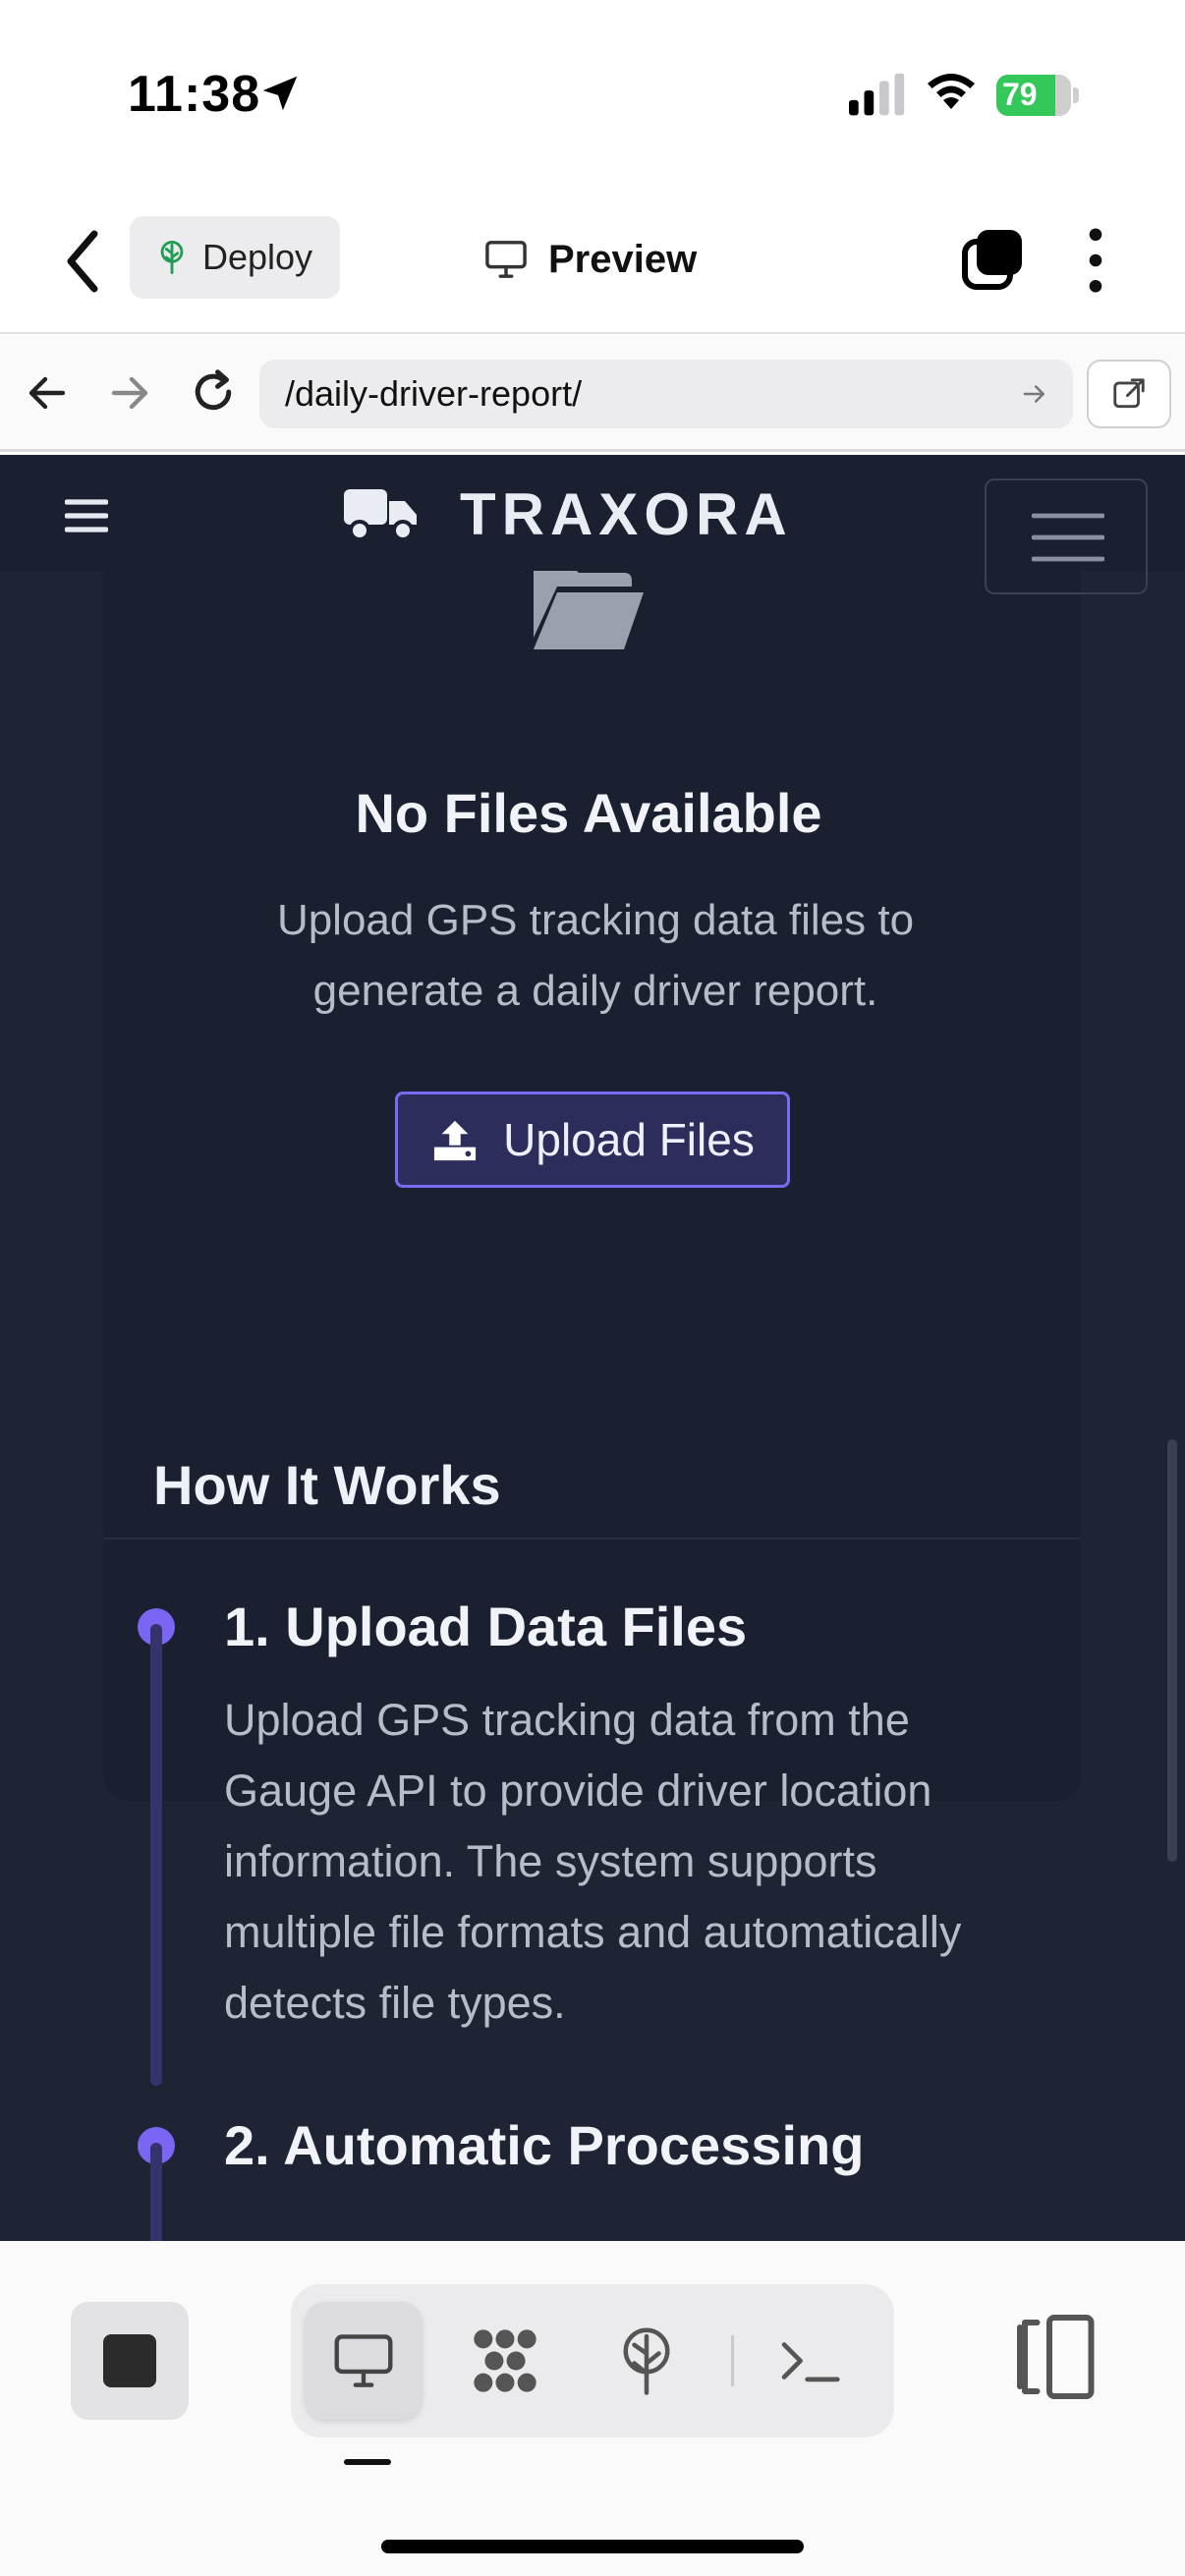  Describe the element at coordinates (1096, 260) in the screenshot. I see `more-vertical-icon` at that location.